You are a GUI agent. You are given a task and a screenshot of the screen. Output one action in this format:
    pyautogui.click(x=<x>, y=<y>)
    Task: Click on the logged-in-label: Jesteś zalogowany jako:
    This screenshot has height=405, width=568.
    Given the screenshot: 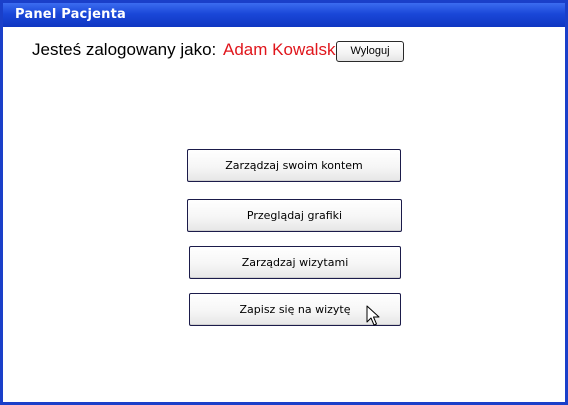 What is the action you would take?
    pyautogui.click(x=124, y=49)
    